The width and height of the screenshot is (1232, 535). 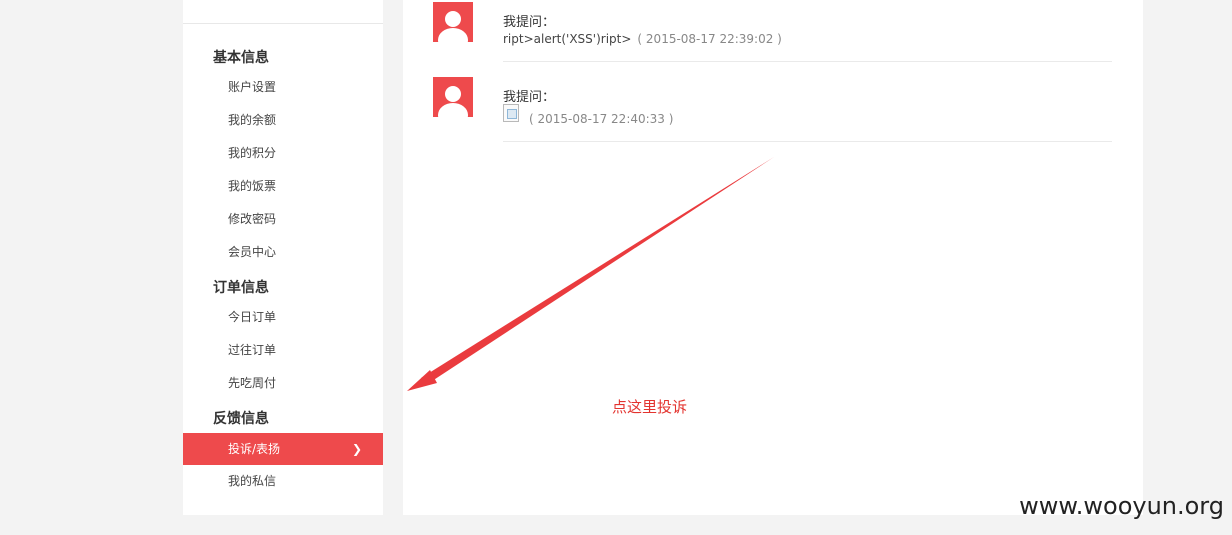 What do you see at coordinates (1121, 506) in the screenshot?
I see `watermark: www.wooyun.org` at bounding box center [1121, 506].